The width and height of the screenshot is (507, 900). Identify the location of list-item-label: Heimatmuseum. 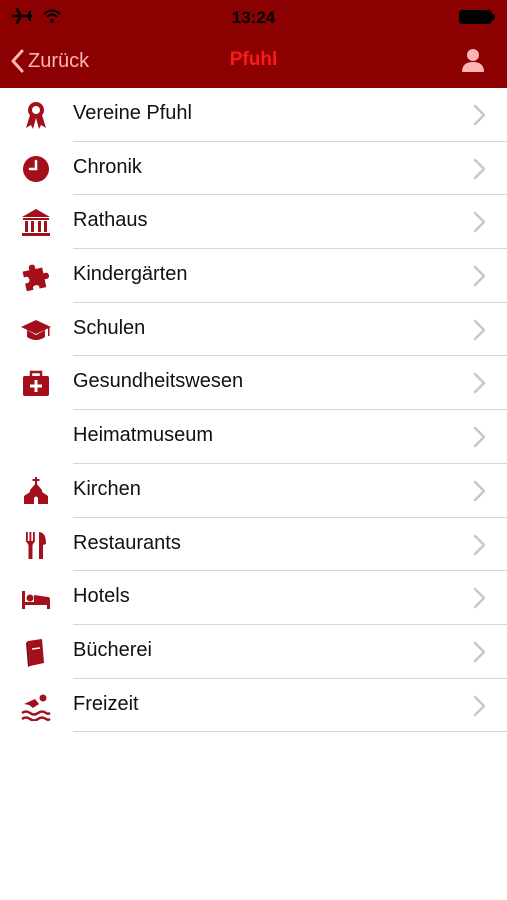
(143, 435).